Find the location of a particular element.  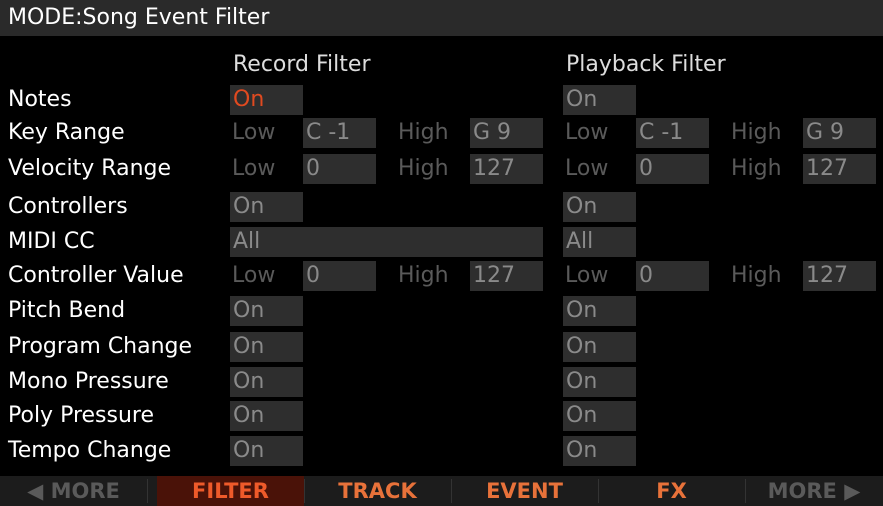

playback-velocity-low-label: Low is located at coordinates (587, 168).